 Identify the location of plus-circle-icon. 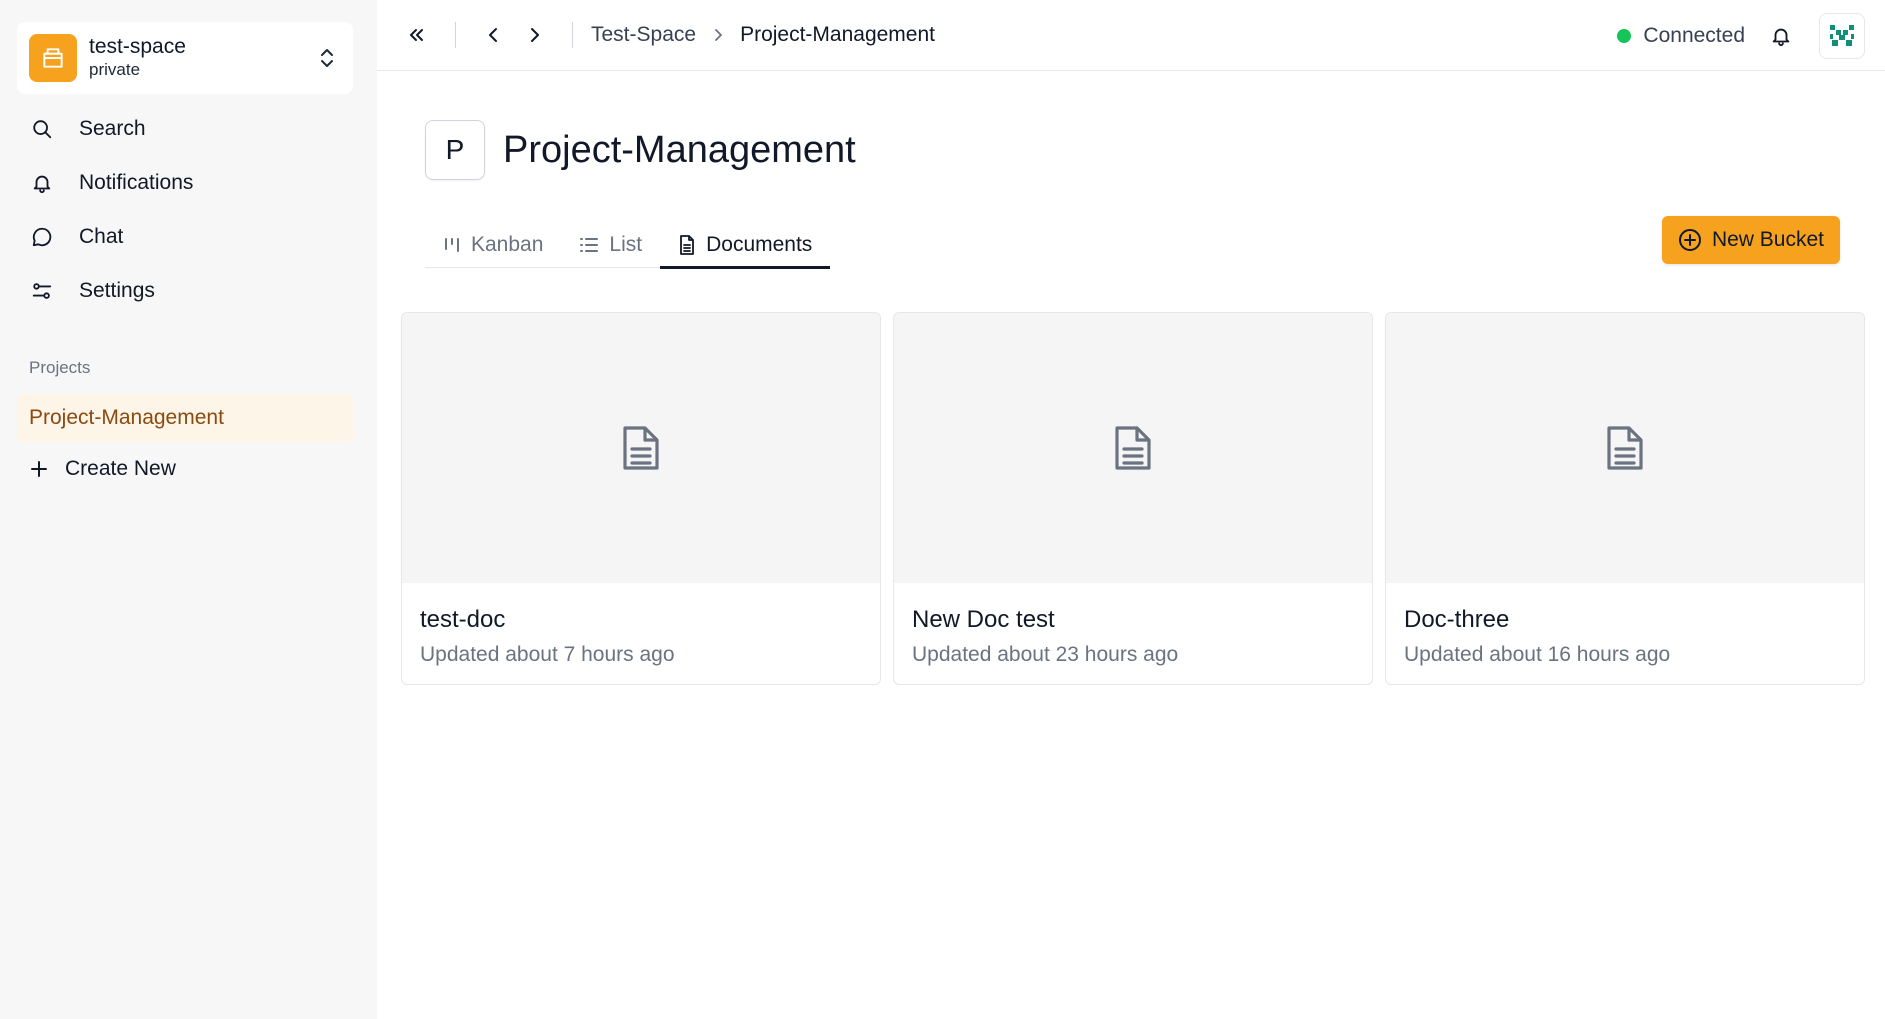
(1690, 240).